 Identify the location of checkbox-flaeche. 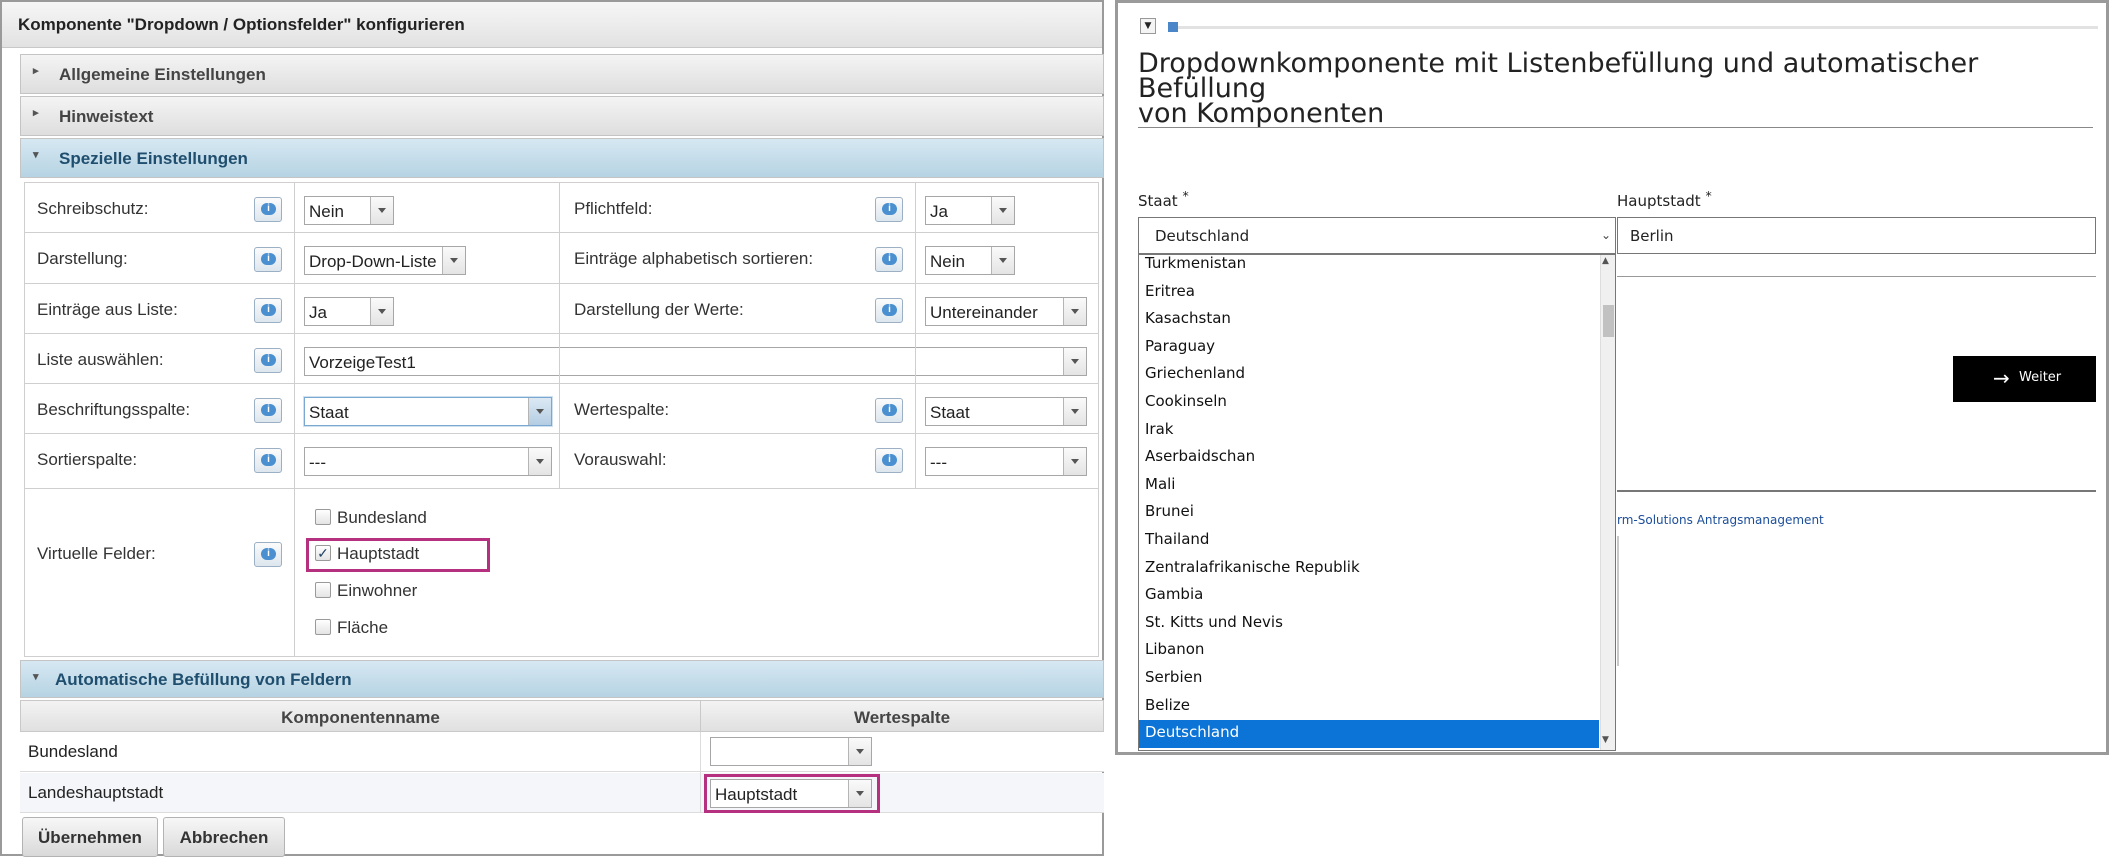
(323, 627).